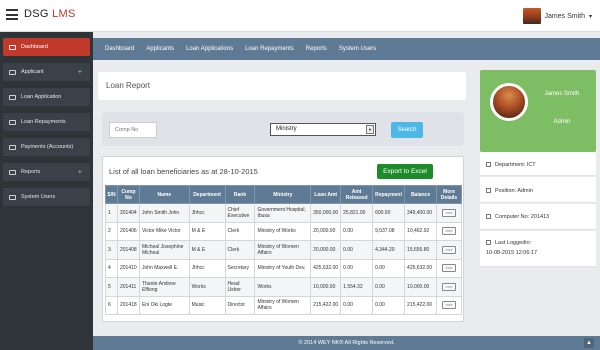 The image size is (600, 350). What do you see at coordinates (389, 194) in the screenshot?
I see `column-header: Repayment` at bounding box center [389, 194].